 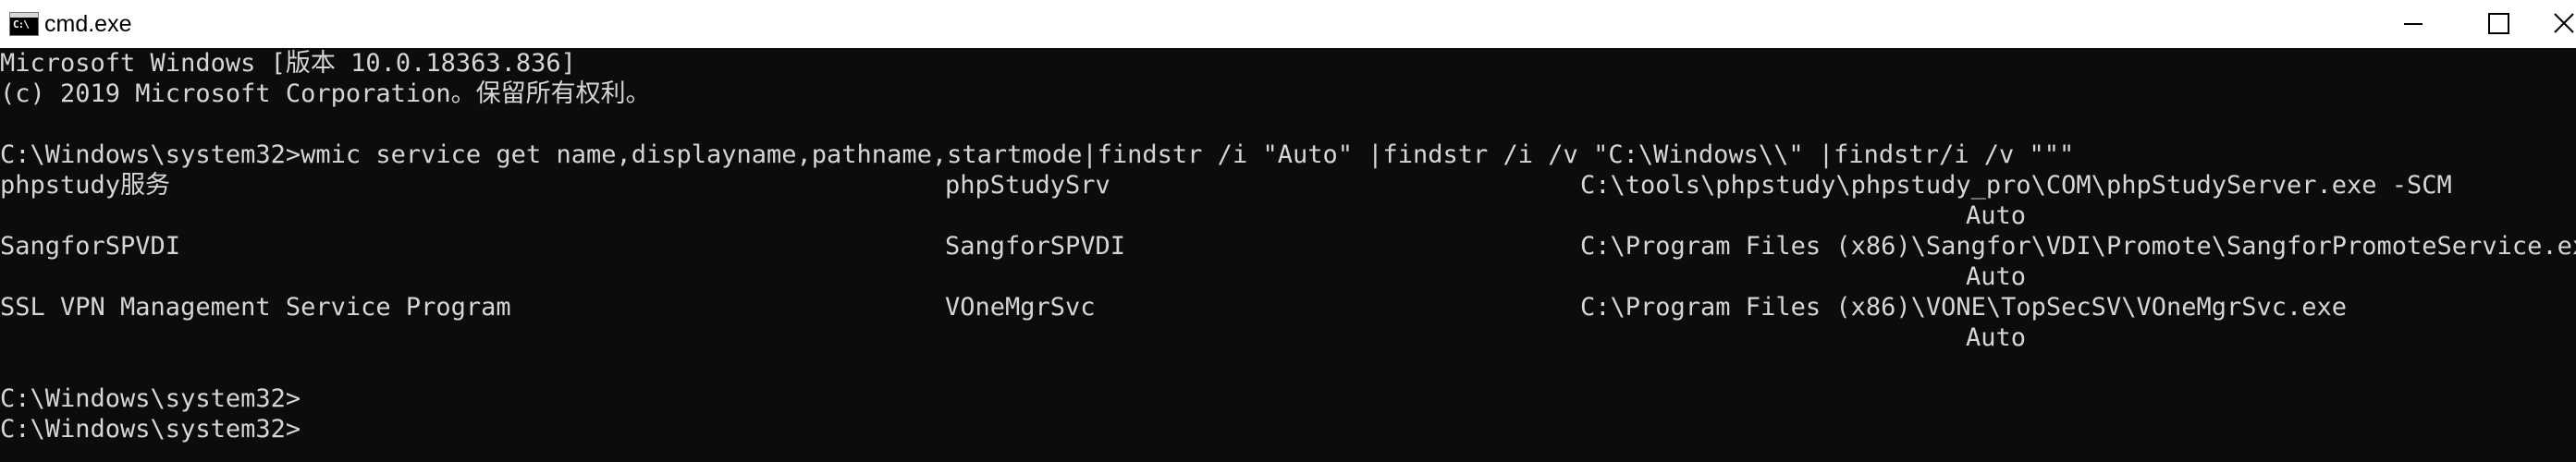 I want to click on minimize-icon, so click(x=2413, y=24).